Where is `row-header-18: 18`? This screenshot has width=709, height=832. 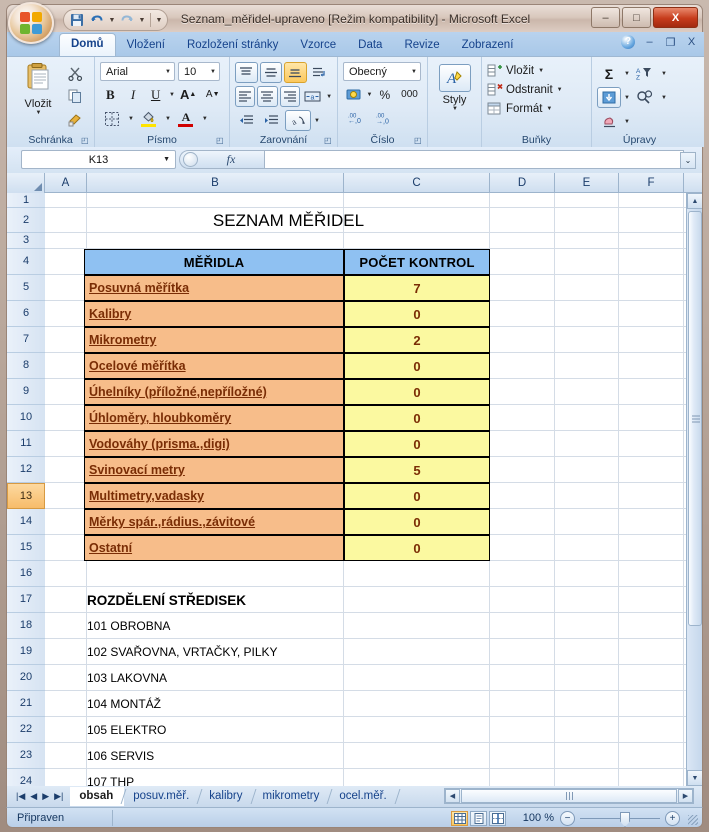
row-header-18: 18 is located at coordinates (26, 626).